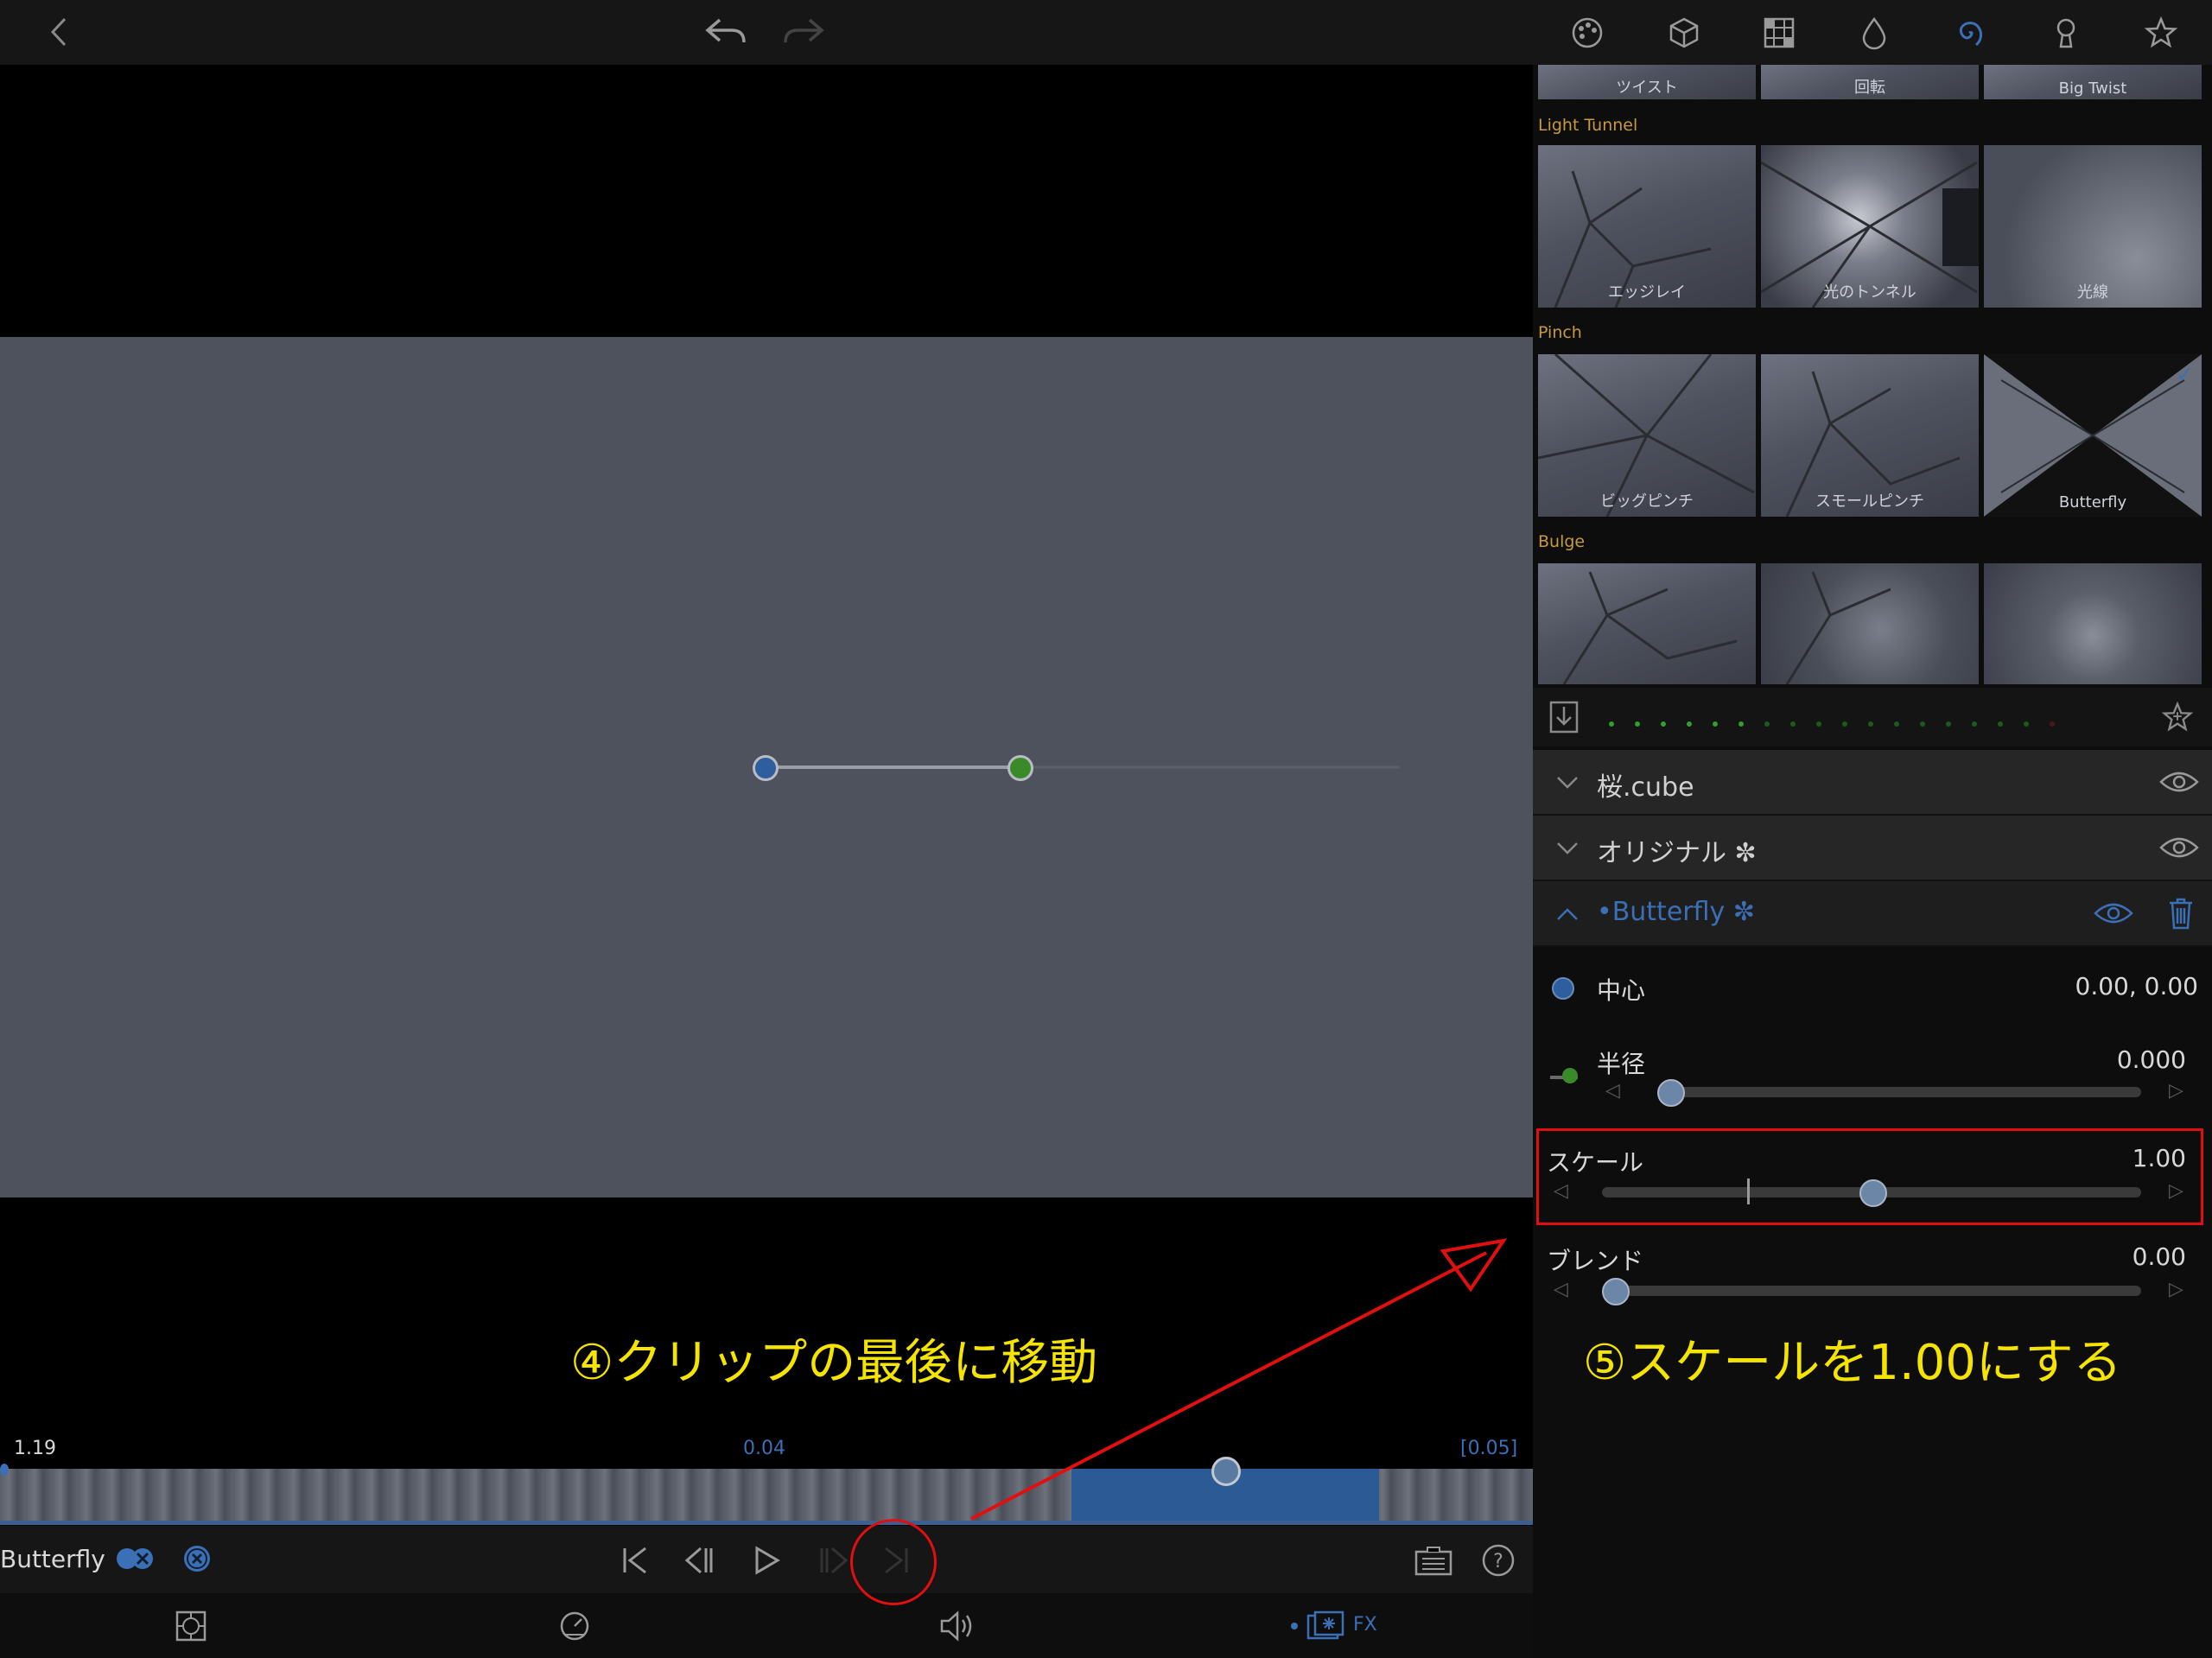 This screenshot has width=2212, height=1658. What do you see at coordinates (1365, 1625) in the screenshot?
I see `fx-label: FX` at bounding box center [1365, 1625].